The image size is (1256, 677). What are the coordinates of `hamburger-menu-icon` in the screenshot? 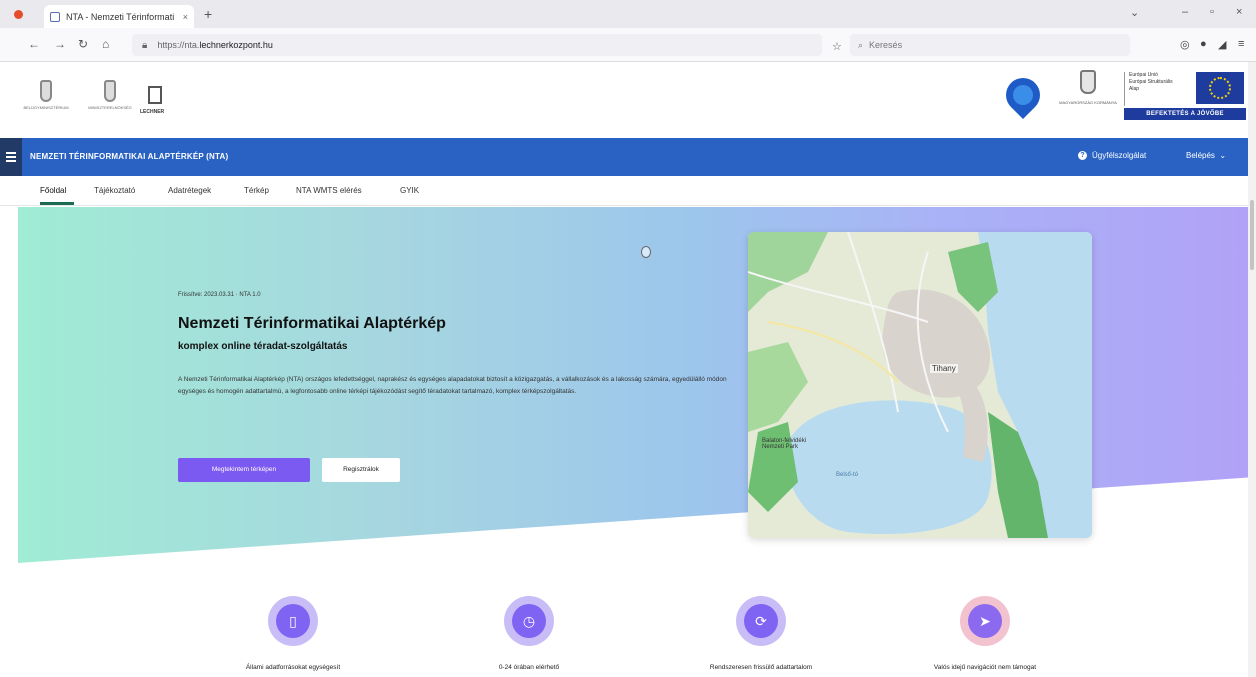 It's located at (11, 157).